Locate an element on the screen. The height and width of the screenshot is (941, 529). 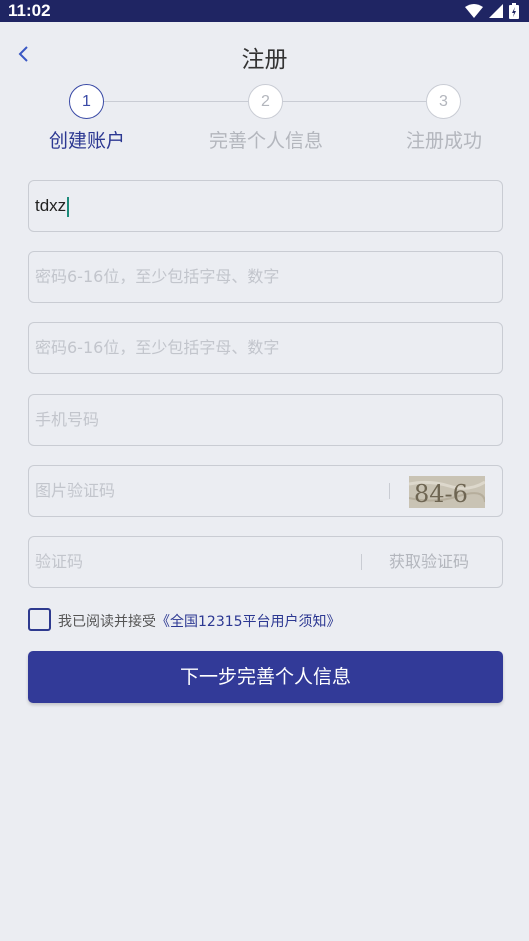
next-step-button: 下一步完善个人信息 is located at coordinates (265, 677).